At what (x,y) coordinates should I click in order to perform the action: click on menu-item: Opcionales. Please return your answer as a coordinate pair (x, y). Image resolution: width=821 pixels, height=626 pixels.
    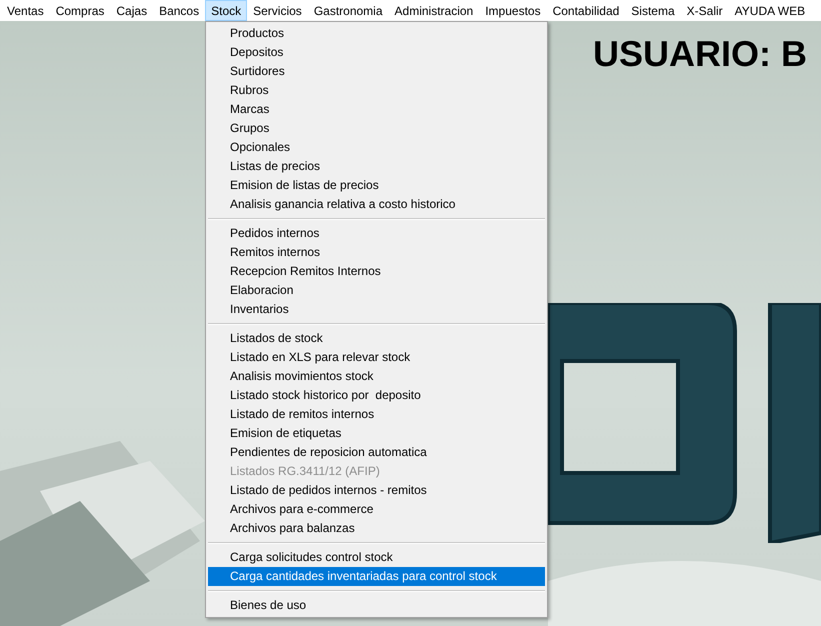
    Looking at the image, I should click on (376, 147).